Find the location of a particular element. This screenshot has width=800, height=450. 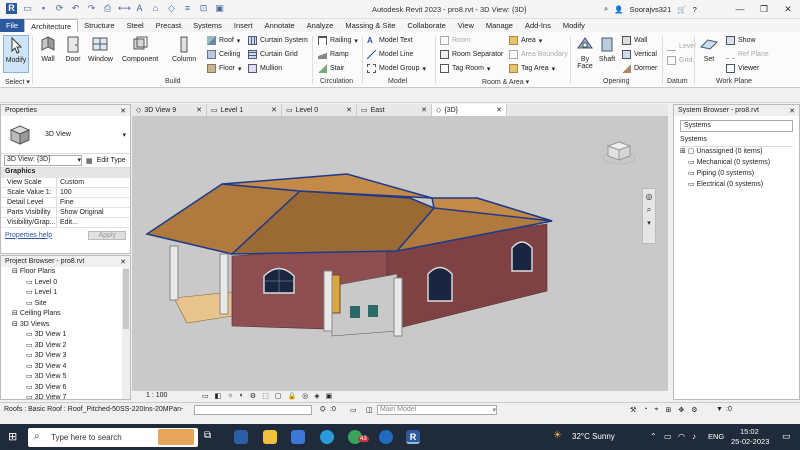

battery-icon: ▭ is located at coordinates (668, 436).